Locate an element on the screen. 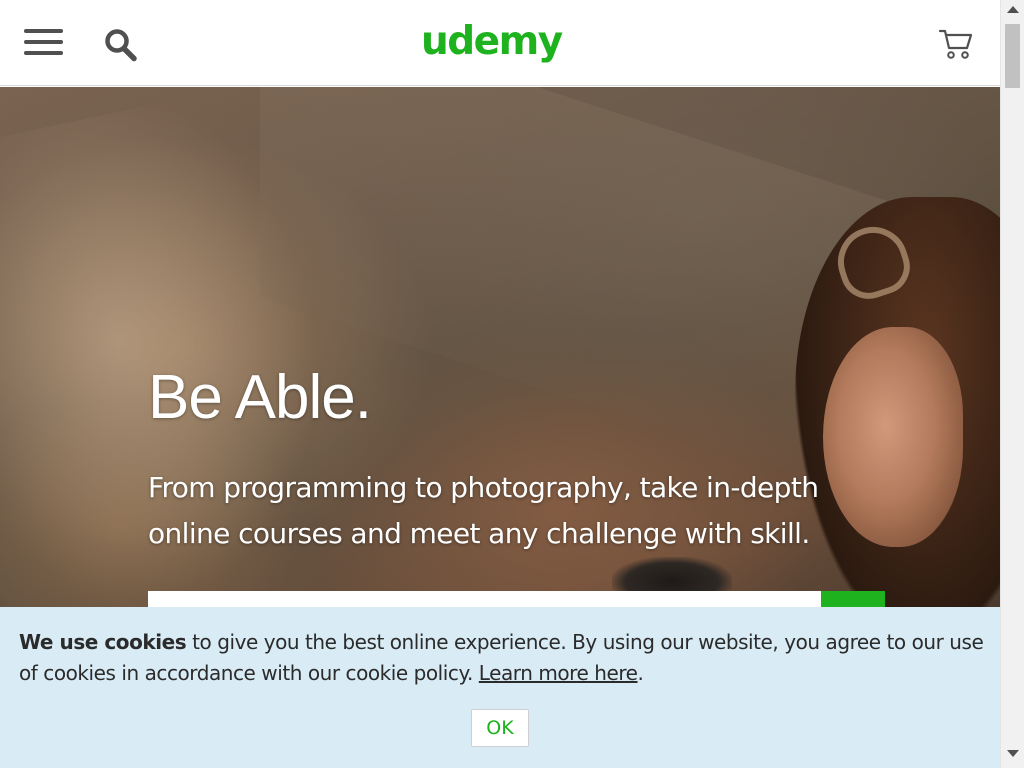 The image size is (1024, 768). search-icon is located at coordinates (121, 45).